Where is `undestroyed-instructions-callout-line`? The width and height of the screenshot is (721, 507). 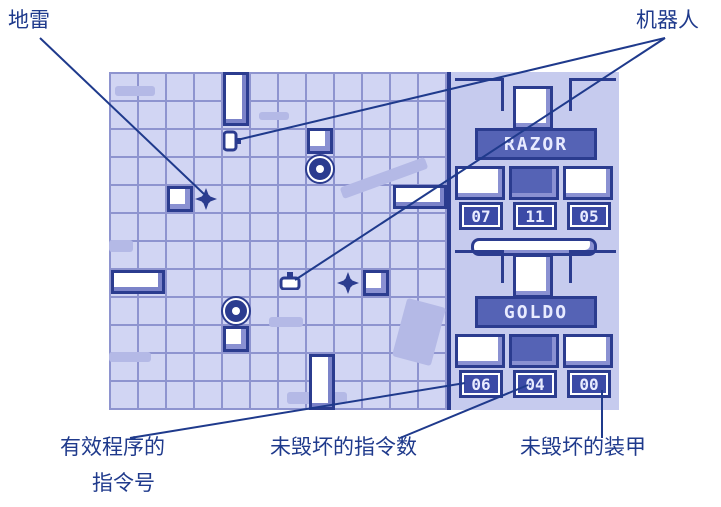 undestroyed-instructions-callout-line is located at coordinates (464, 411).